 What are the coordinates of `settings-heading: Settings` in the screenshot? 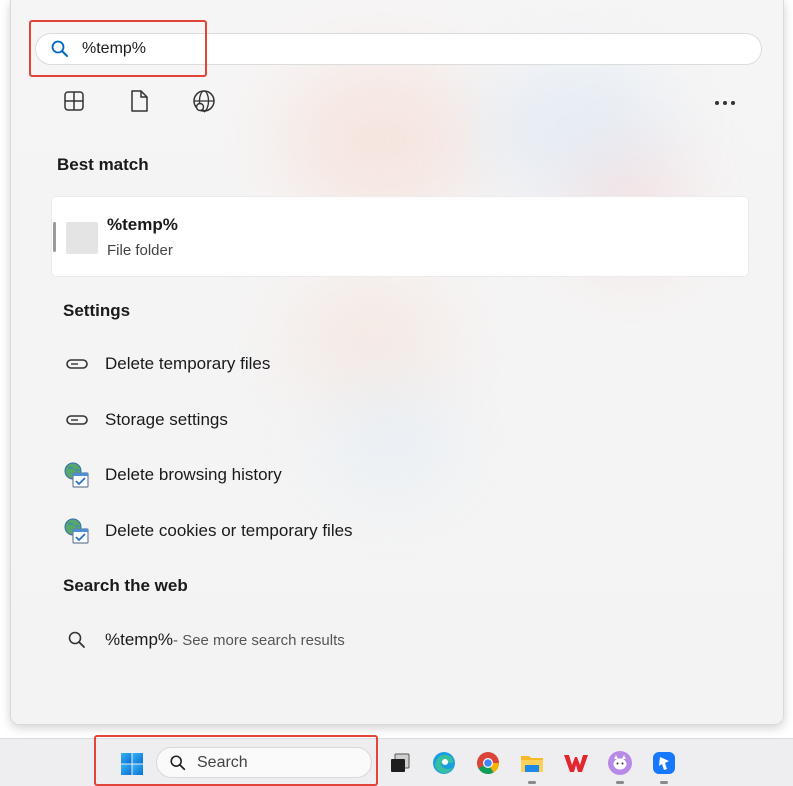 It's located at (97, 310).